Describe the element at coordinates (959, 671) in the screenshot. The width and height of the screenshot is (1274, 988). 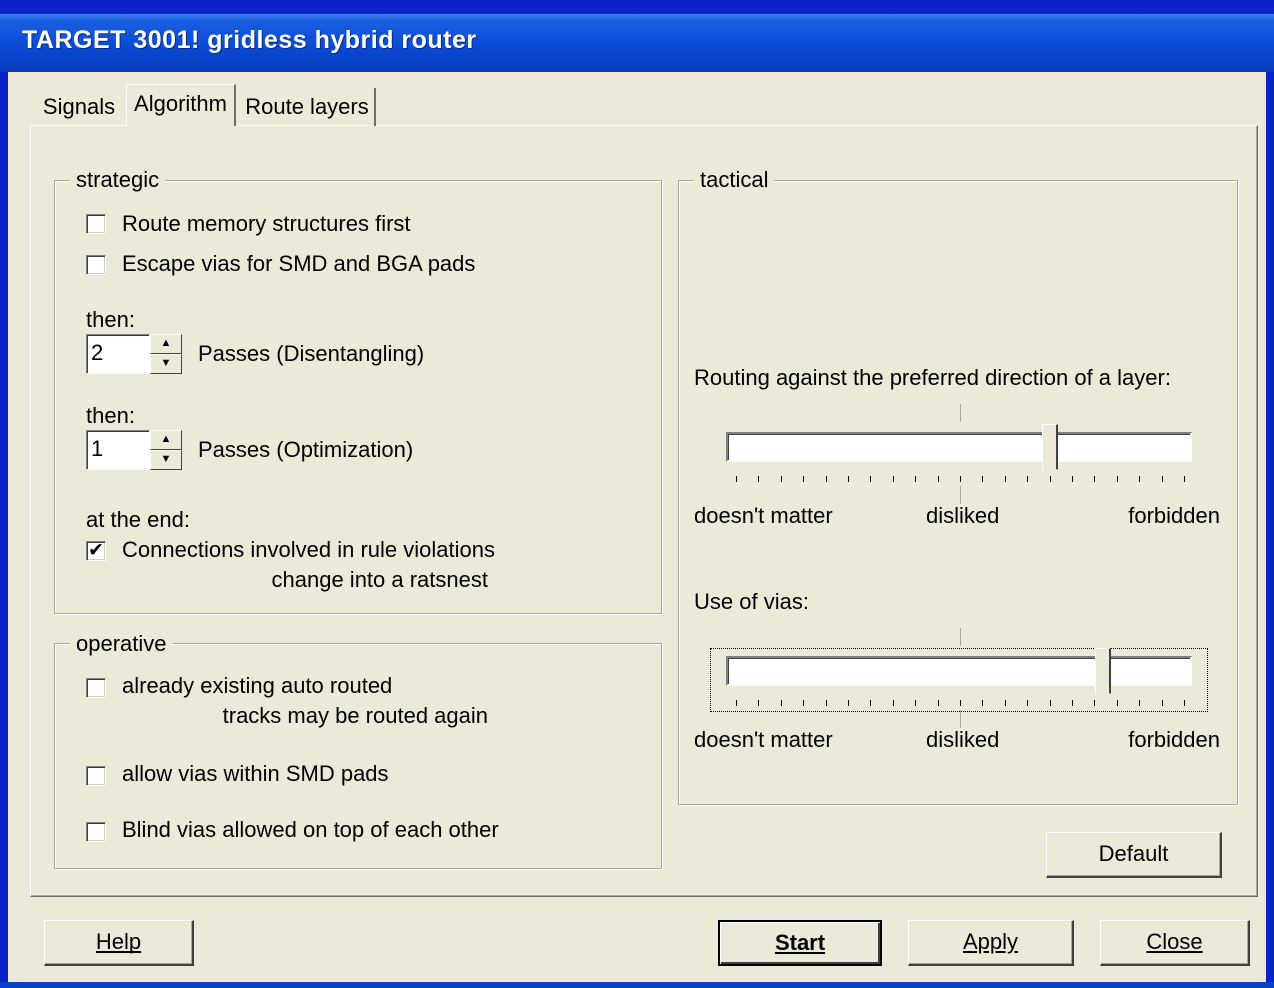
I see `vias-usage-track` at that location.